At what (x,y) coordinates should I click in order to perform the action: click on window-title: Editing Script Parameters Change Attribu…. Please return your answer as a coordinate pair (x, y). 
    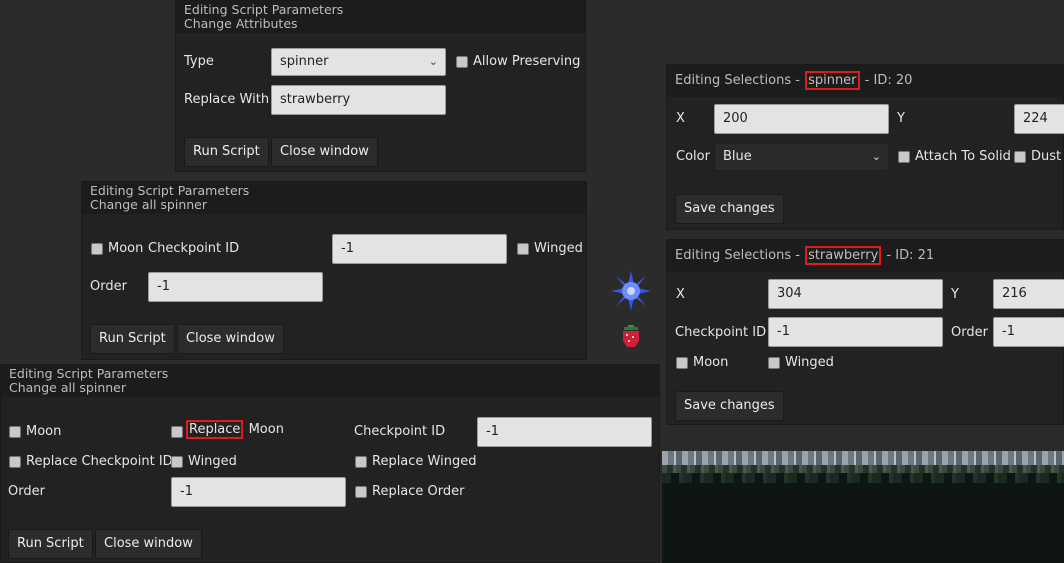
    Looking at the image, I should click on (380, 17).